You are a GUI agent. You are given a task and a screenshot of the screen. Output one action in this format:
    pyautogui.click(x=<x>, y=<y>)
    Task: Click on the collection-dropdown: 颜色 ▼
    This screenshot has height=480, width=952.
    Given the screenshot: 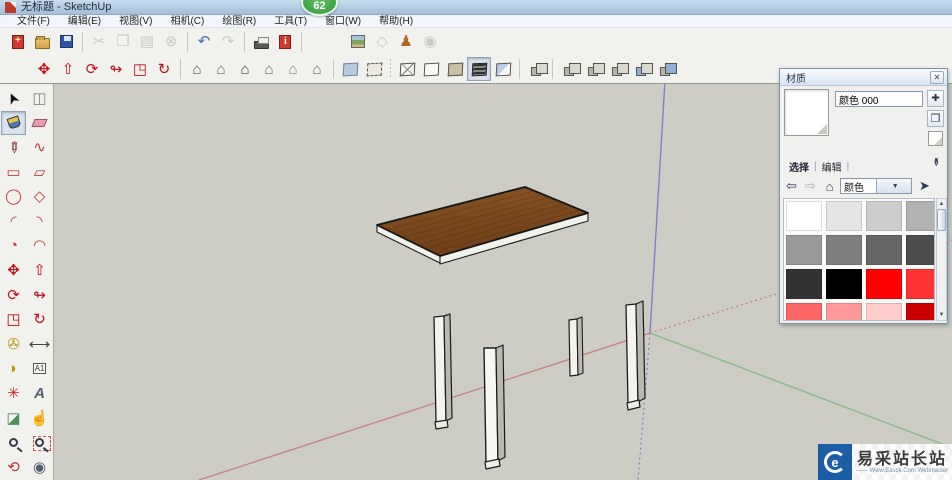 What is the action you would take?
    pyautogui.click(x=876, y=186)
    